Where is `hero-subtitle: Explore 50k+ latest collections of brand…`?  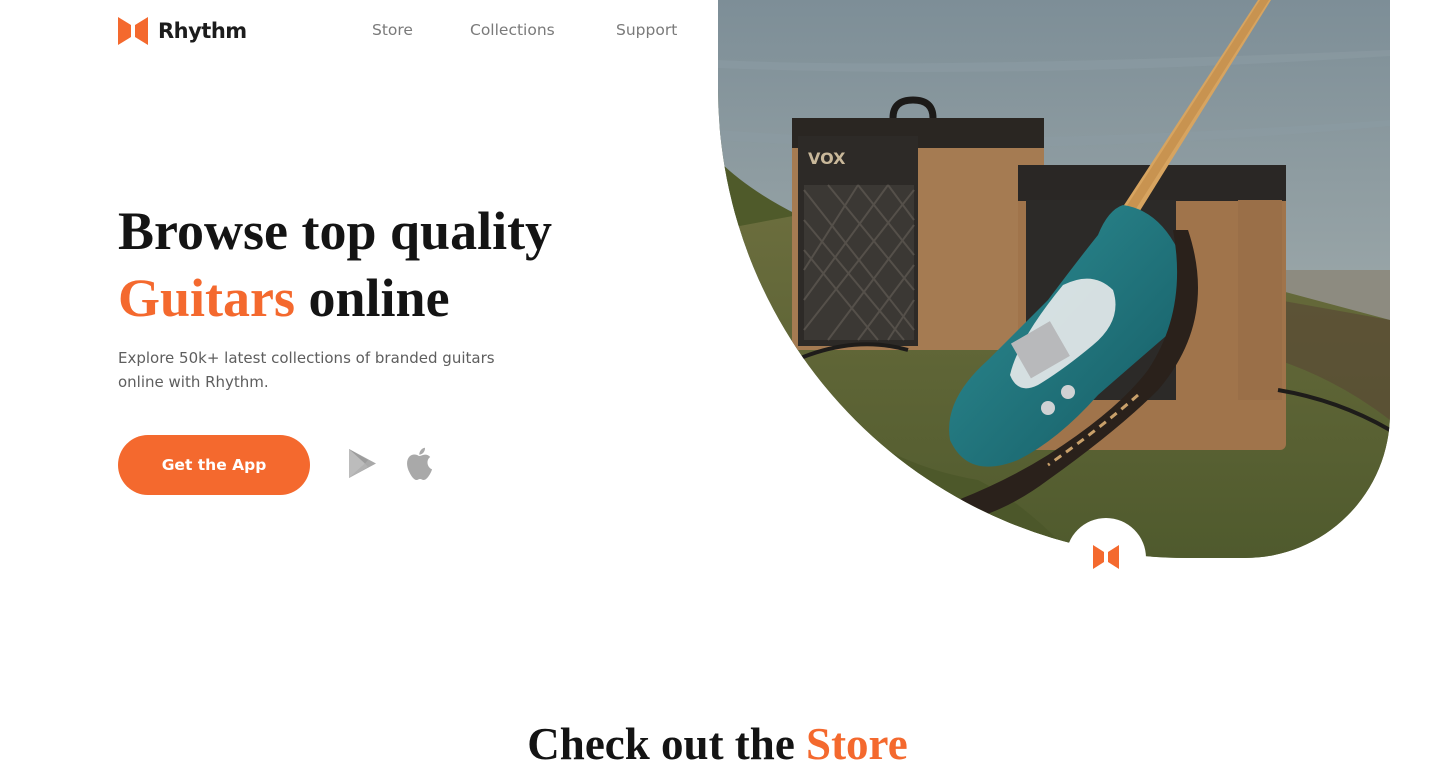
hero-subtitle: Explore 50k+ latest collections of brand… is located at coordinates (306, 370).